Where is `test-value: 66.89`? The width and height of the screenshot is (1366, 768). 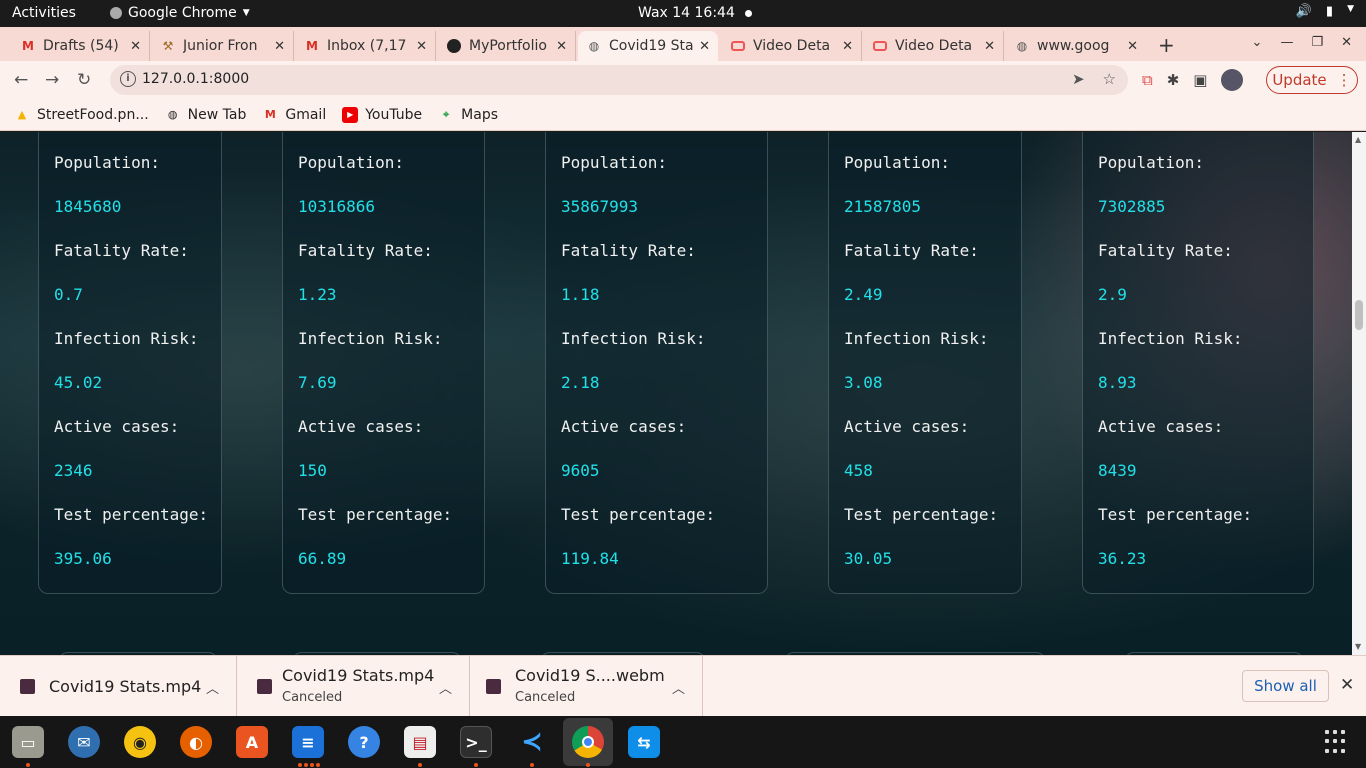
test-value: 66.89 is located at coordinates (322, 558).